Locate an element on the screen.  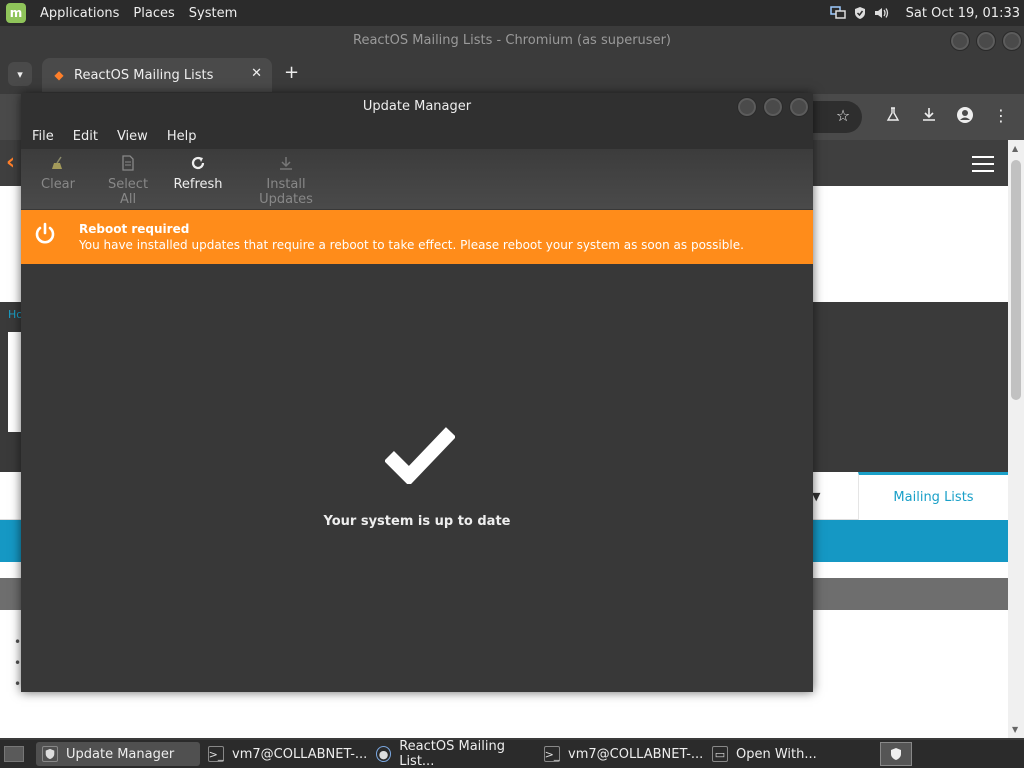
tab-title: ReactOS Mailing Lists is located at coordinates (144, 75).